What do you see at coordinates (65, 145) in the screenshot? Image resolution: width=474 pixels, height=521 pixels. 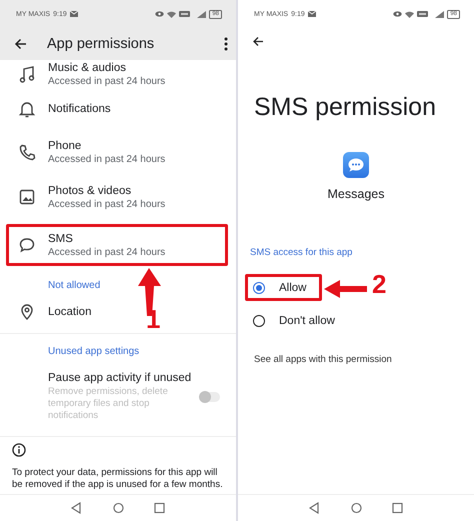 I see `permission-name: Phone` at bounding box center [65, 145].